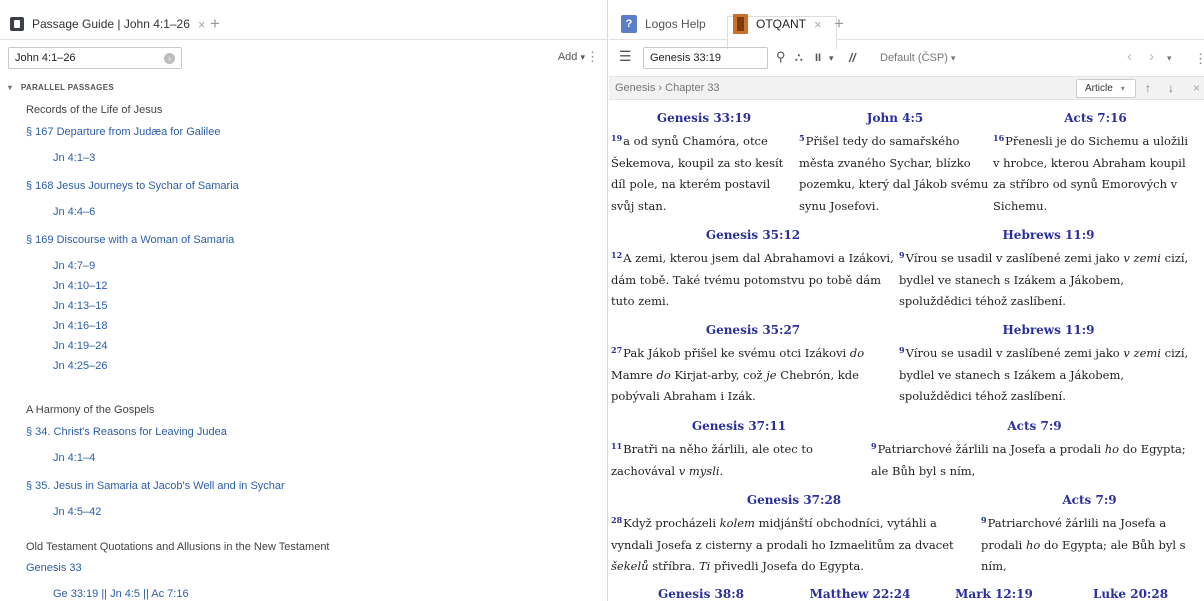 The image size is (1204, 601). What do you see at coordinates (799, 58) in the screenshot?
I see `visual-filter-icon: ∴` at bounding box center [799, 58].